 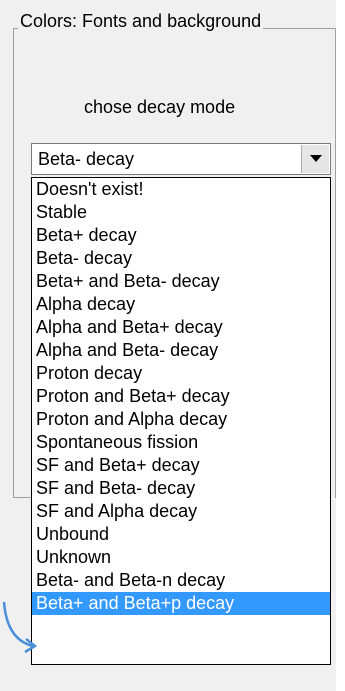 I want to click on list-item: Beta+ decay, so click(x=181, y=235).